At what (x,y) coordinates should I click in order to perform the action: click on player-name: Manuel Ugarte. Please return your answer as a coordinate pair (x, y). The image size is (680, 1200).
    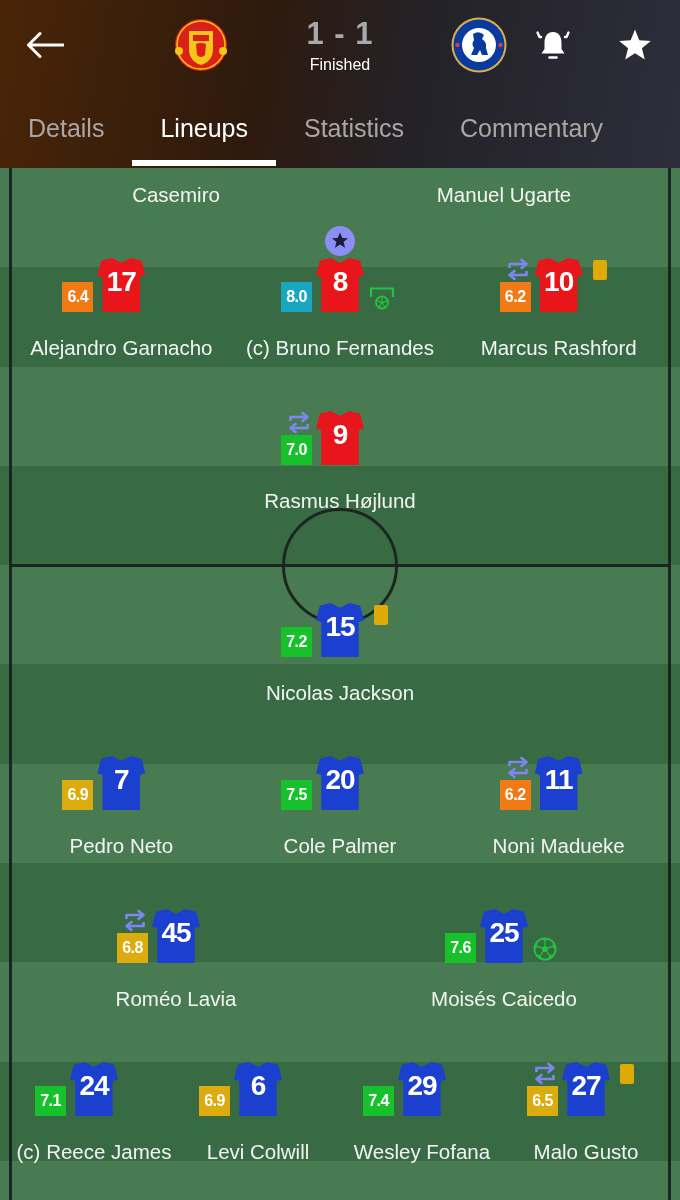
    Looking at the image, I should click on (504, 195).